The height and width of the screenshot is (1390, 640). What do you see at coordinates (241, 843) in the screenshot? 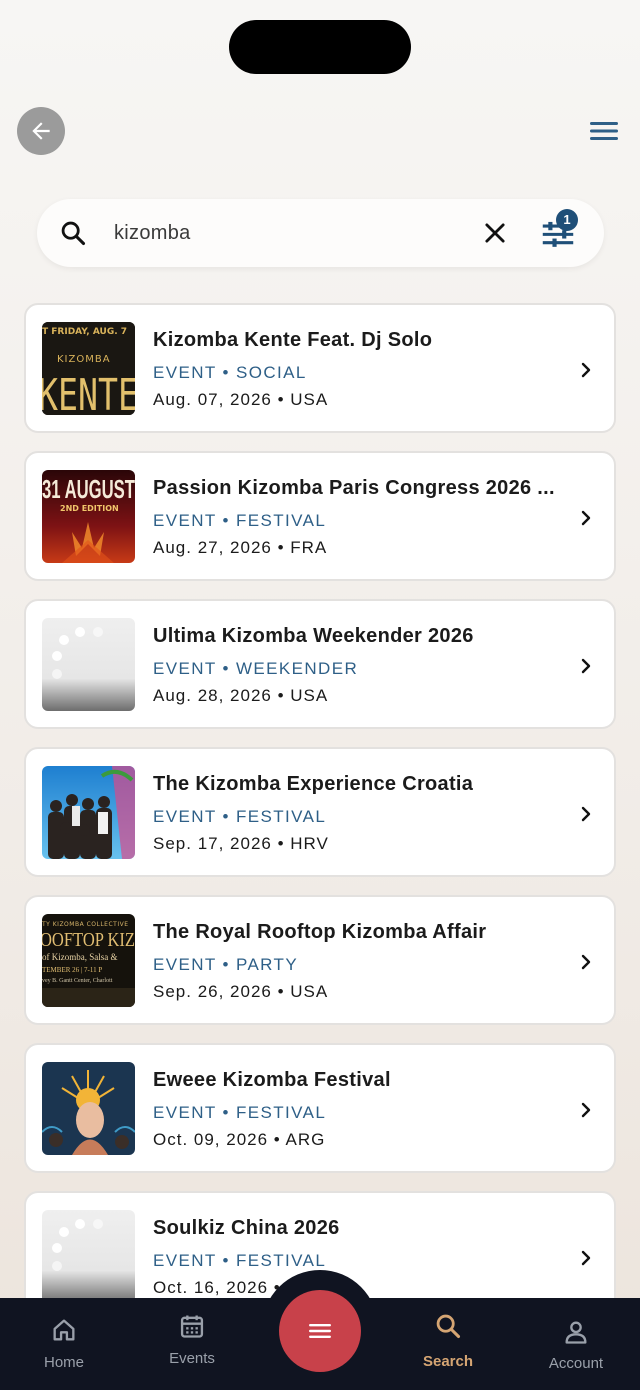
I see `event-date-country: Sep. 17, 2026 • HRV` at bounding box center [241, 843].